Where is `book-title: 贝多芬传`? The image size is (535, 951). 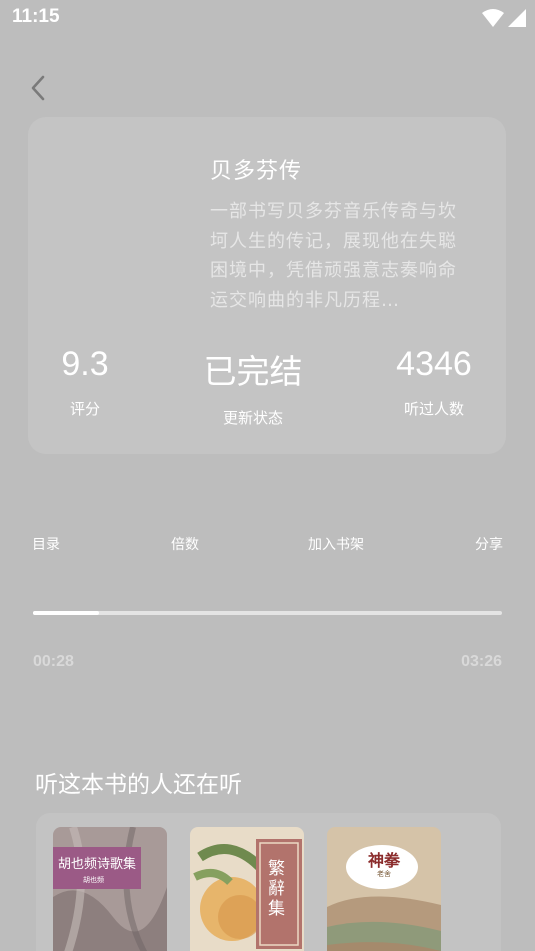
book-title: 贝多芬传 is located at coordinates (256, 171).